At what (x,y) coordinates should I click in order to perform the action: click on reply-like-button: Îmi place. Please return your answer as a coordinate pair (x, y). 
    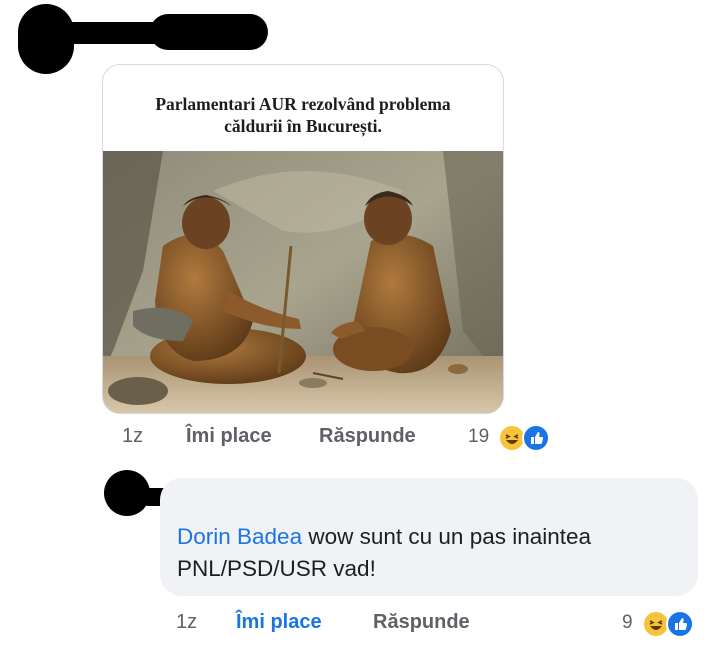
    Looking at the image, I should click on (279, 622).